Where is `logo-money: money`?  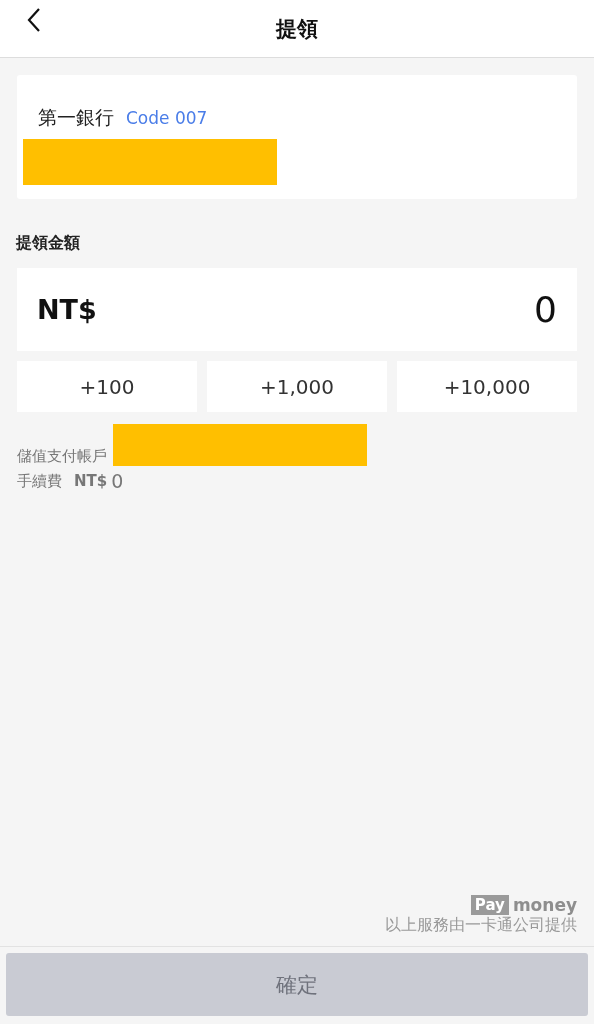 logo-money: money is located at coordinates (544, 905).